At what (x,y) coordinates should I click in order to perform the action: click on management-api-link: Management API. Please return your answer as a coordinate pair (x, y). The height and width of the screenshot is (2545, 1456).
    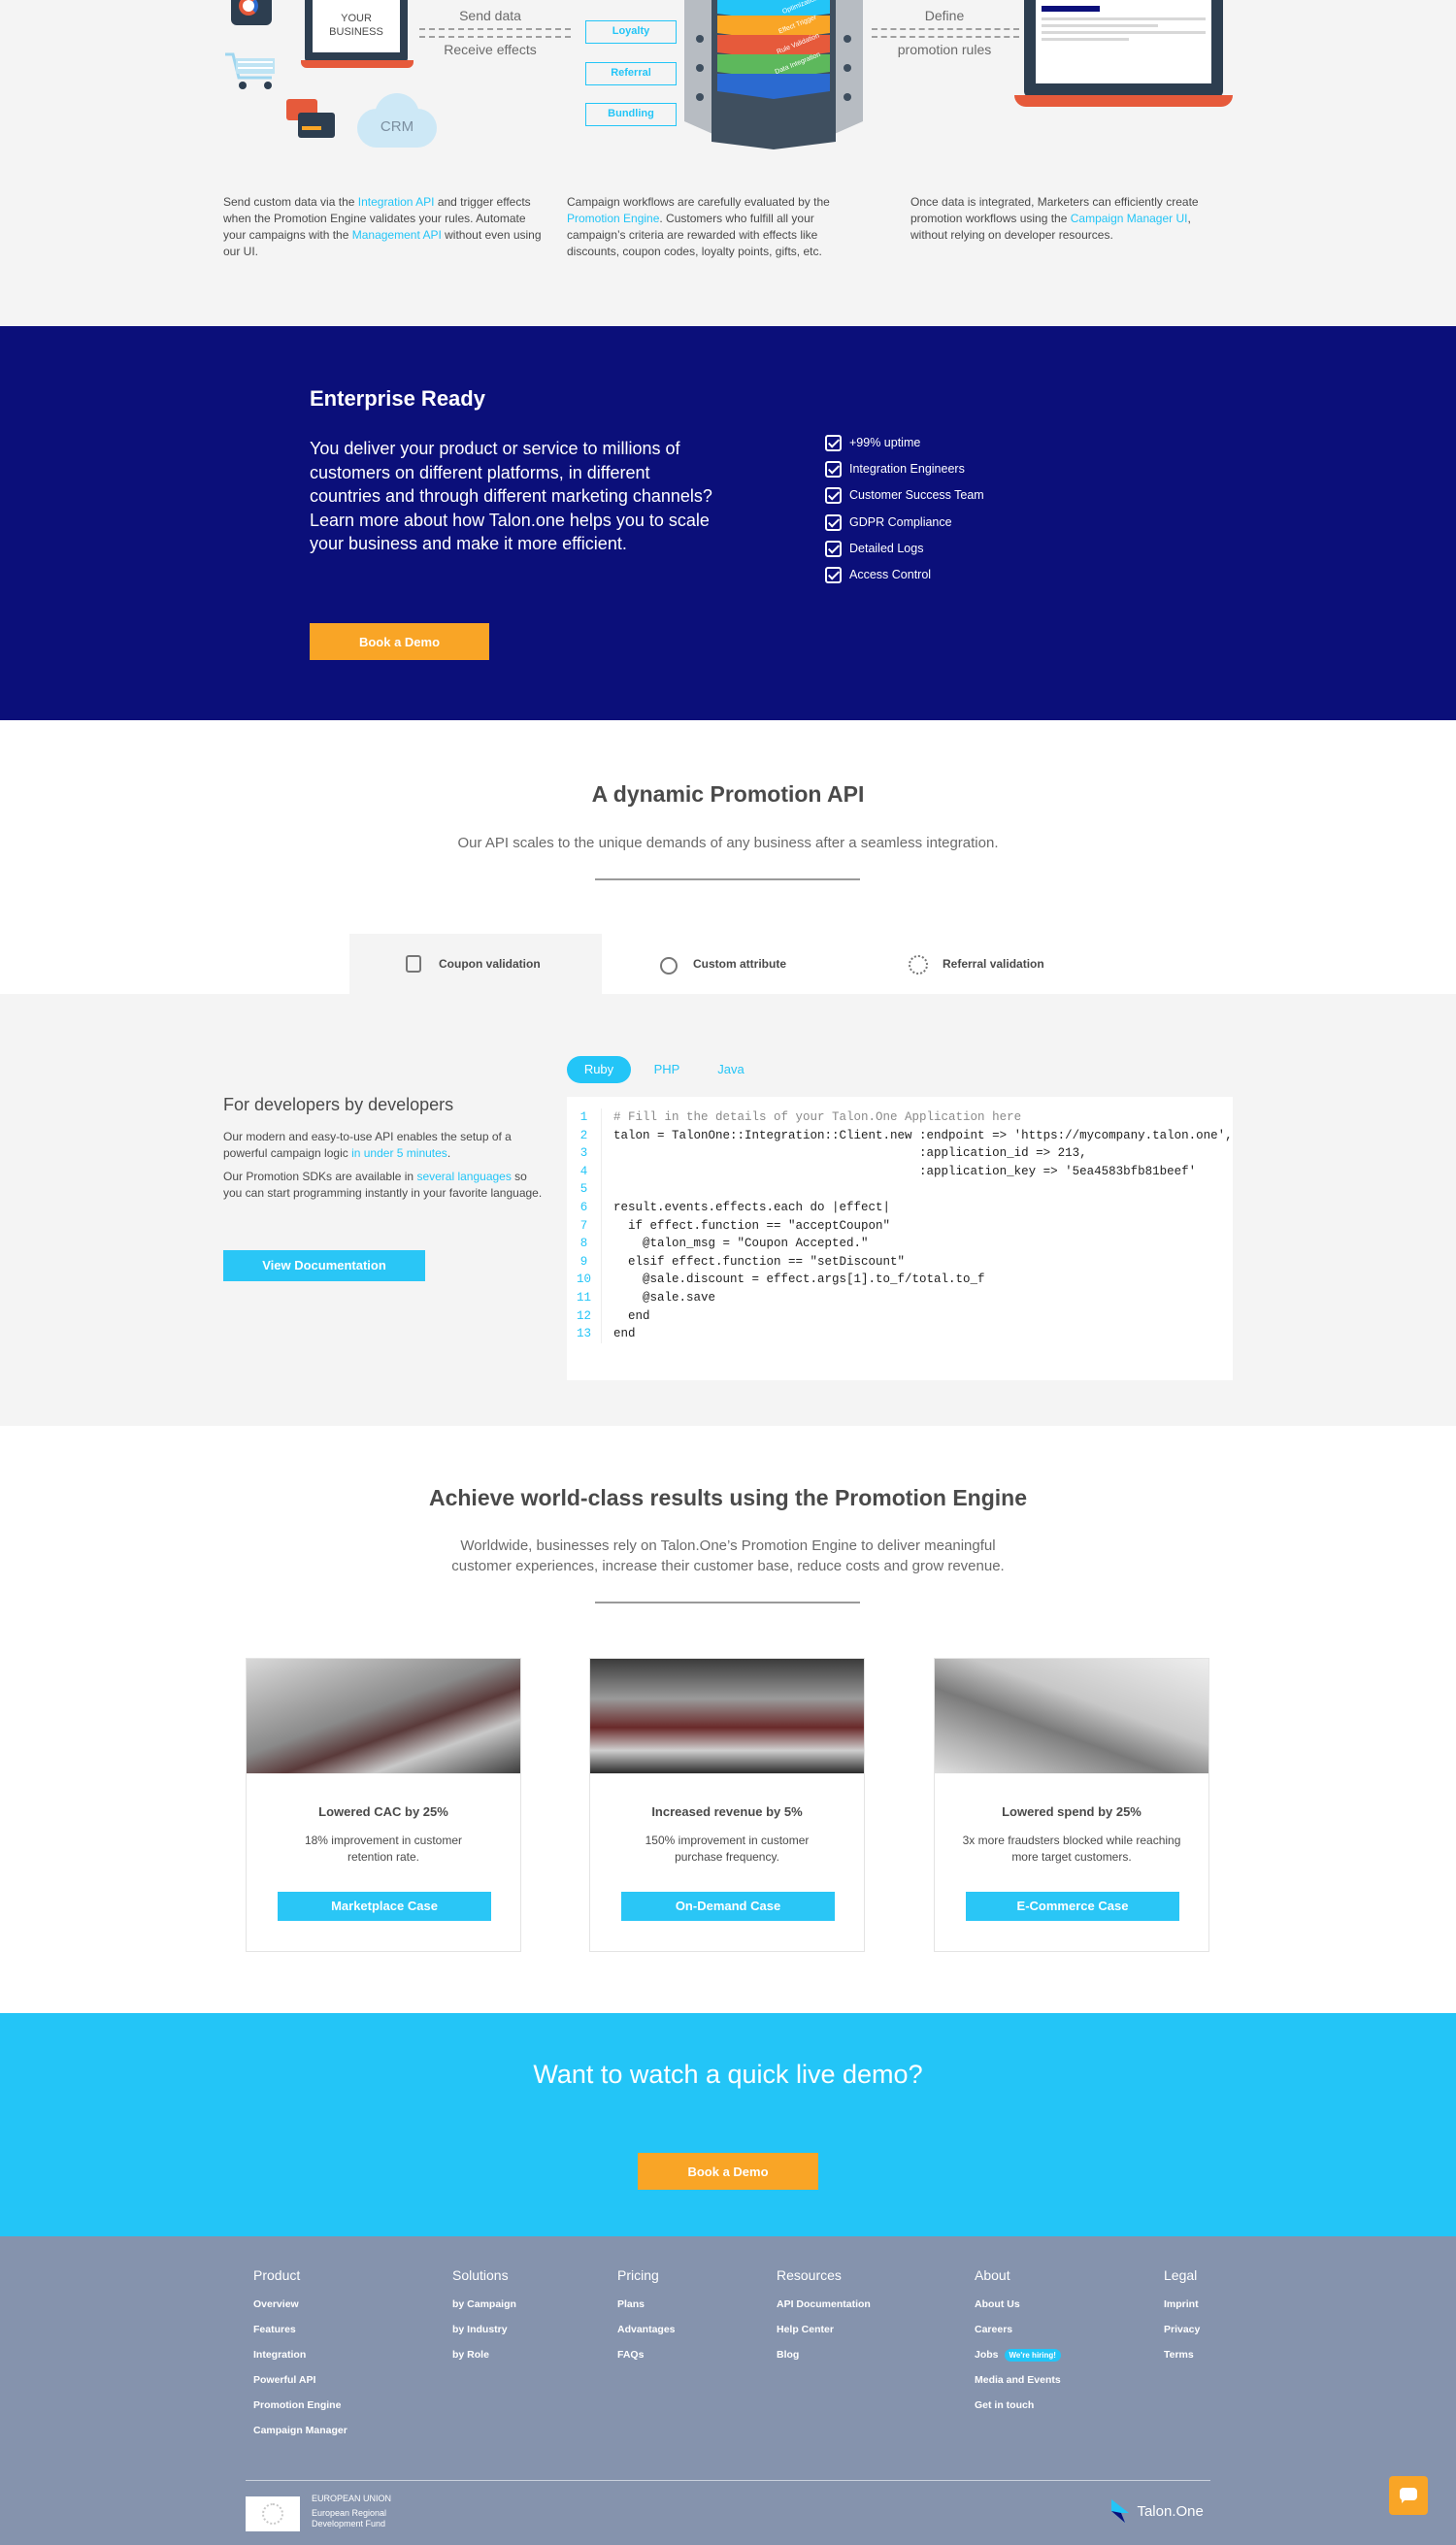
    Looking at the image, I should click on (397, 235).